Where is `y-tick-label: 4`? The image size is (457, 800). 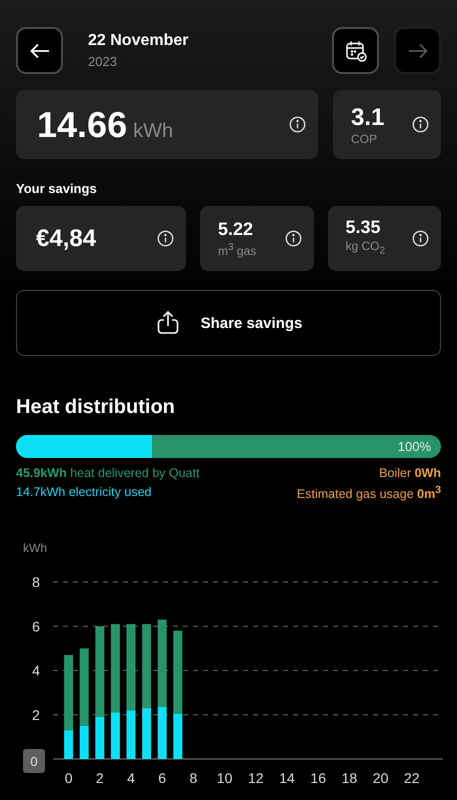 y-tick-label: 4 is located at coordinates (36, 670).